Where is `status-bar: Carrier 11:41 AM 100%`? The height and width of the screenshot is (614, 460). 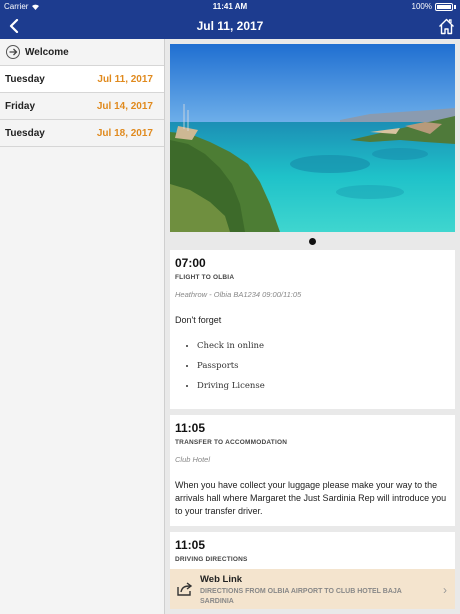
status-bar: Carrier 11:41 AM 100% is located at coordinates (230, 6).